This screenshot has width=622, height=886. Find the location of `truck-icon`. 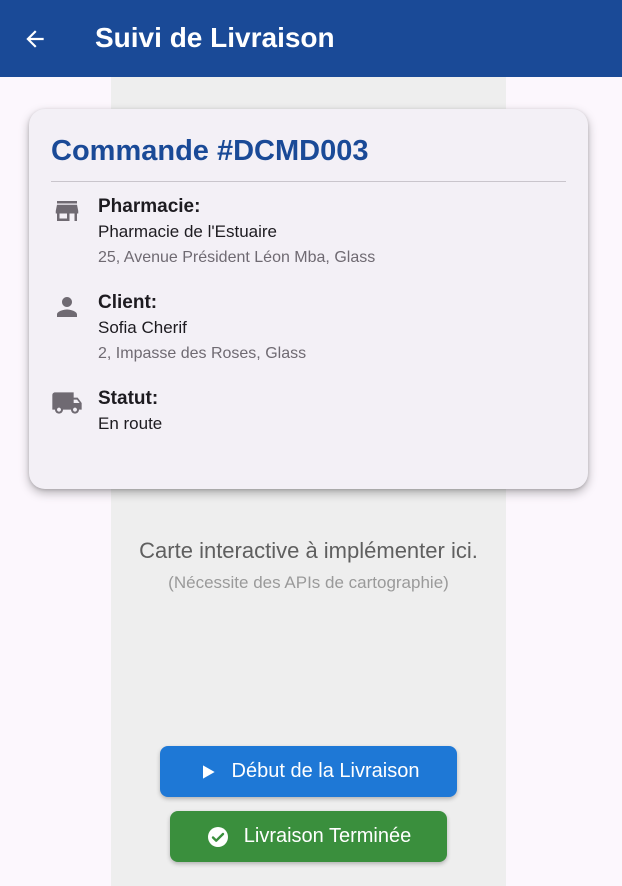

truck-icon is located at coordinates (67, 403).